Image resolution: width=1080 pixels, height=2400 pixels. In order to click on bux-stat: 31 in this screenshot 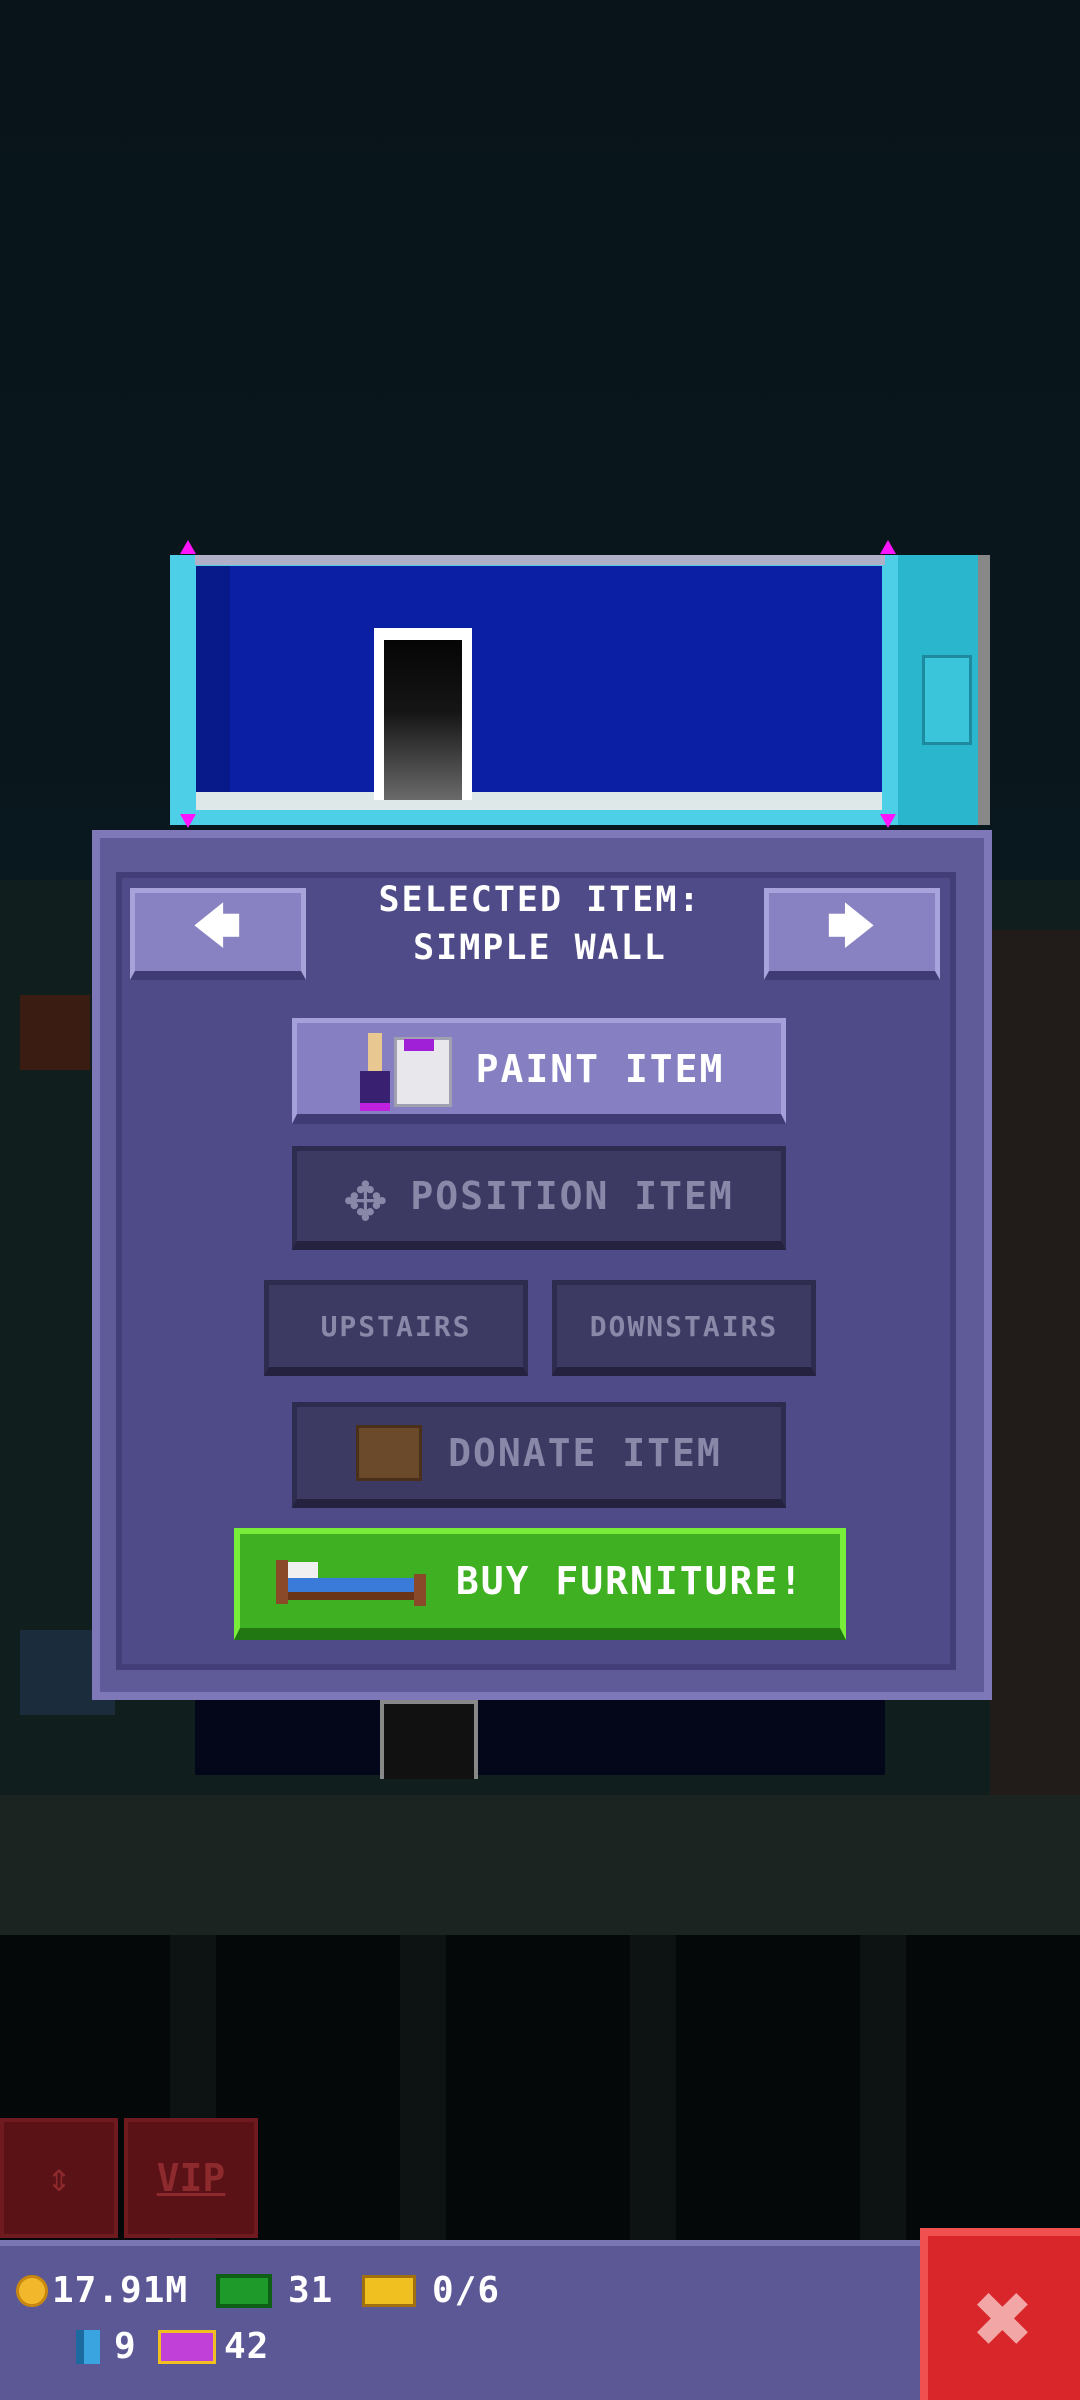, I will do `click(274, 2290)`.